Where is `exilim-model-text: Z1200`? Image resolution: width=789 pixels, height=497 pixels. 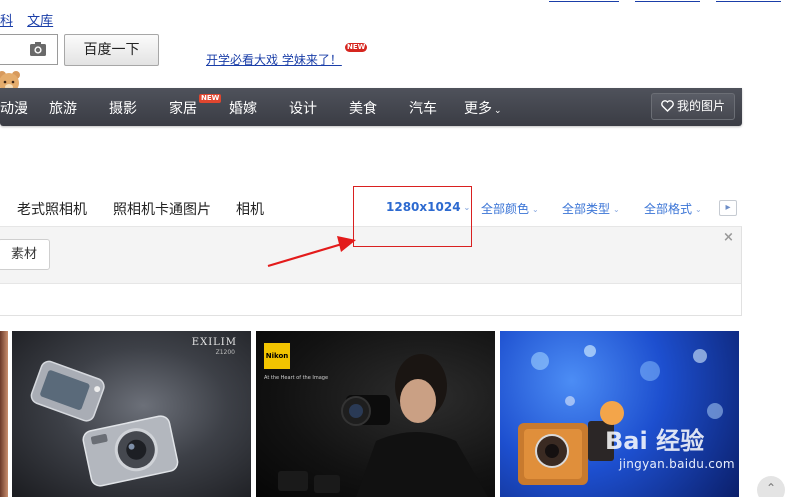 exilim-model-text: Z1200 is located at coordinates (225, 352).